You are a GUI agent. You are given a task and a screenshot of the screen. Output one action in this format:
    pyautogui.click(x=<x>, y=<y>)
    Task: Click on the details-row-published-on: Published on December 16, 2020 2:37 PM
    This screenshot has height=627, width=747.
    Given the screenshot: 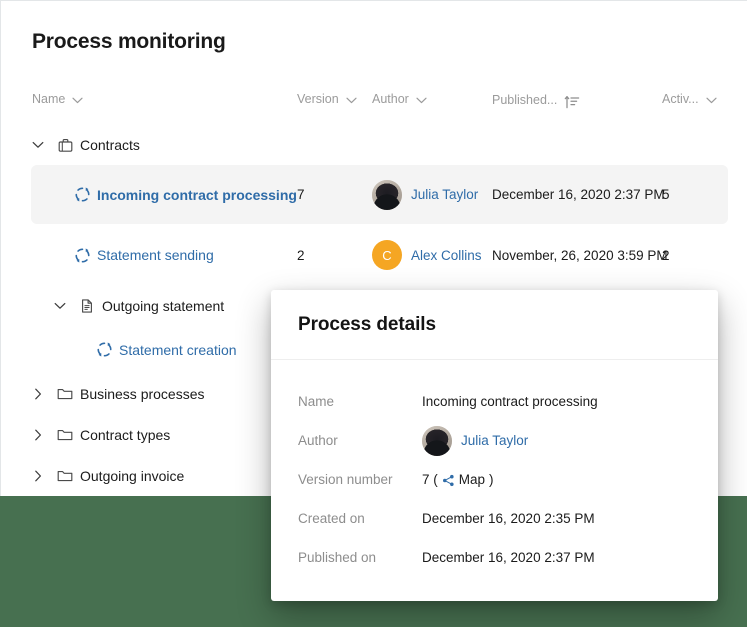 What is the action you would take?
    pyautogui.click(x=494, y=557)
    